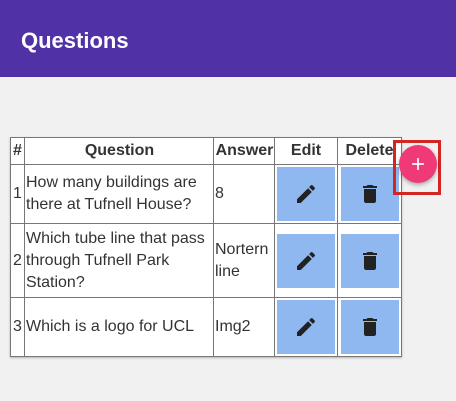 This screenshot has height=401, width=456. Describe the element at coordinates (369, 151) in the screenshot. I see `header-delete: Delete` at that location.